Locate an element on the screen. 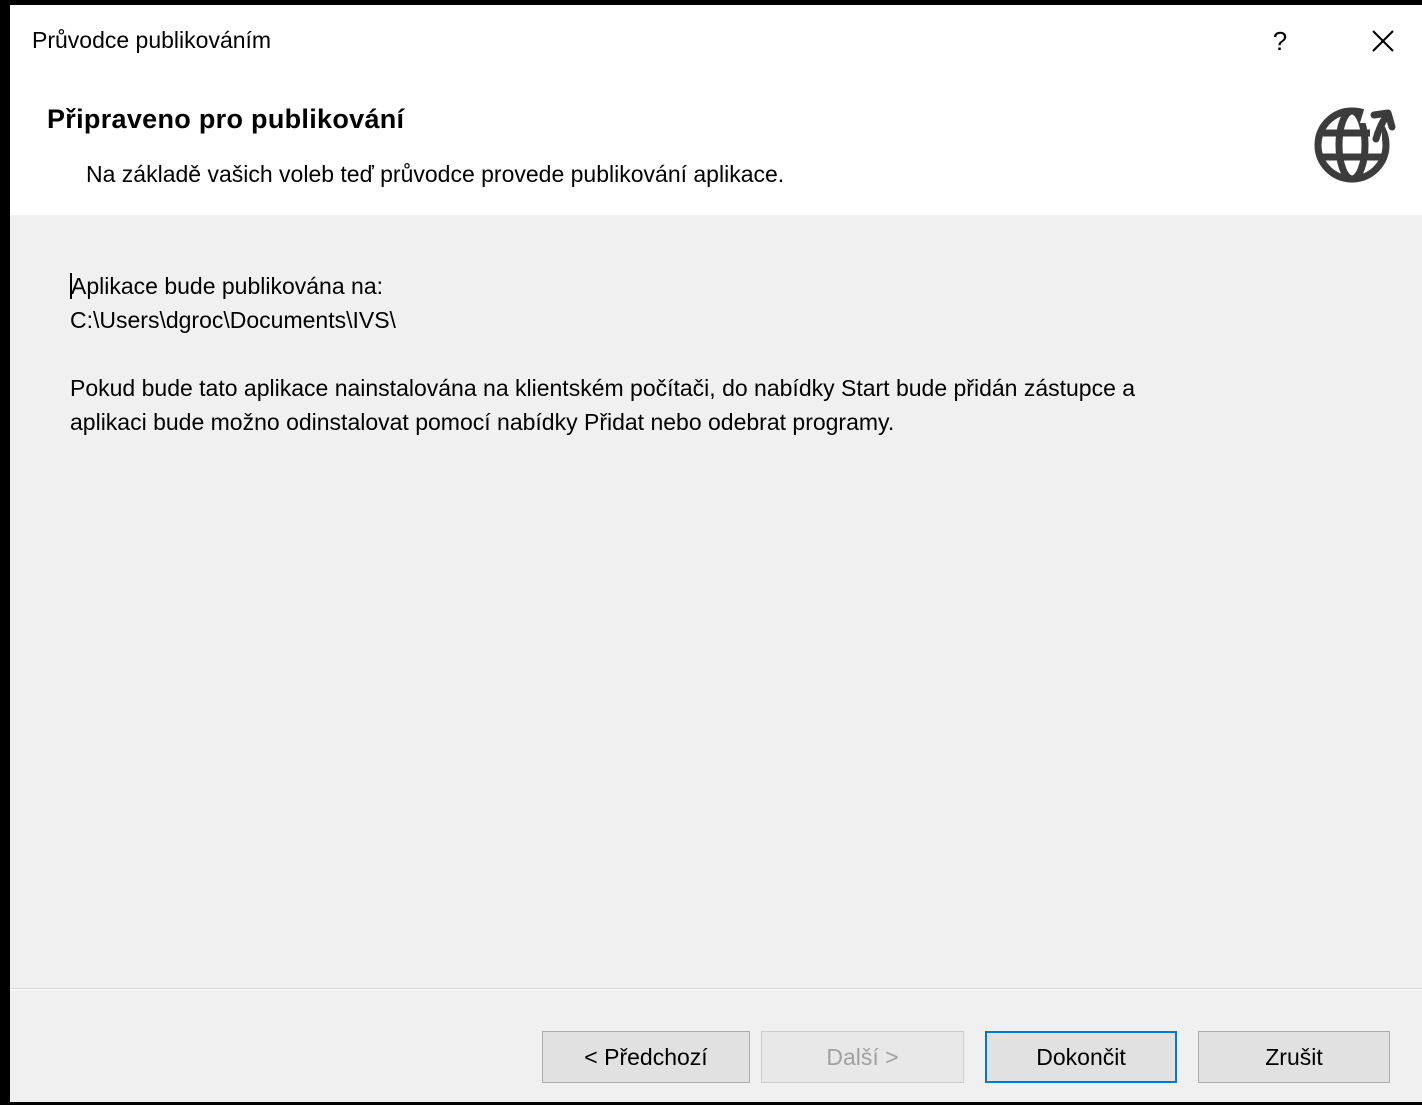 The width and height of the screenshot is (1422, 1105). globe-upload-icon is located at coordinates (1355, 143).